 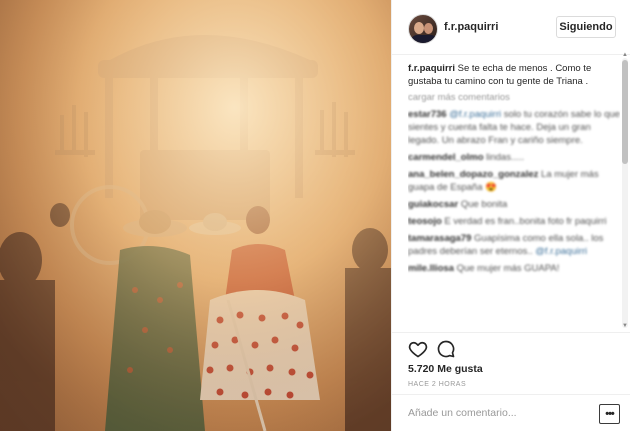 What do you see at coordinates (484, 204) in the screenshot?
I see `comment-text: Que bonita` at bounding box center [484, 204].